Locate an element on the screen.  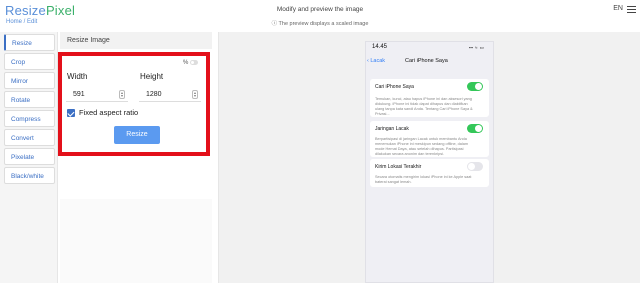
panel-header: Resize Image is located at coordinates (136, 40).